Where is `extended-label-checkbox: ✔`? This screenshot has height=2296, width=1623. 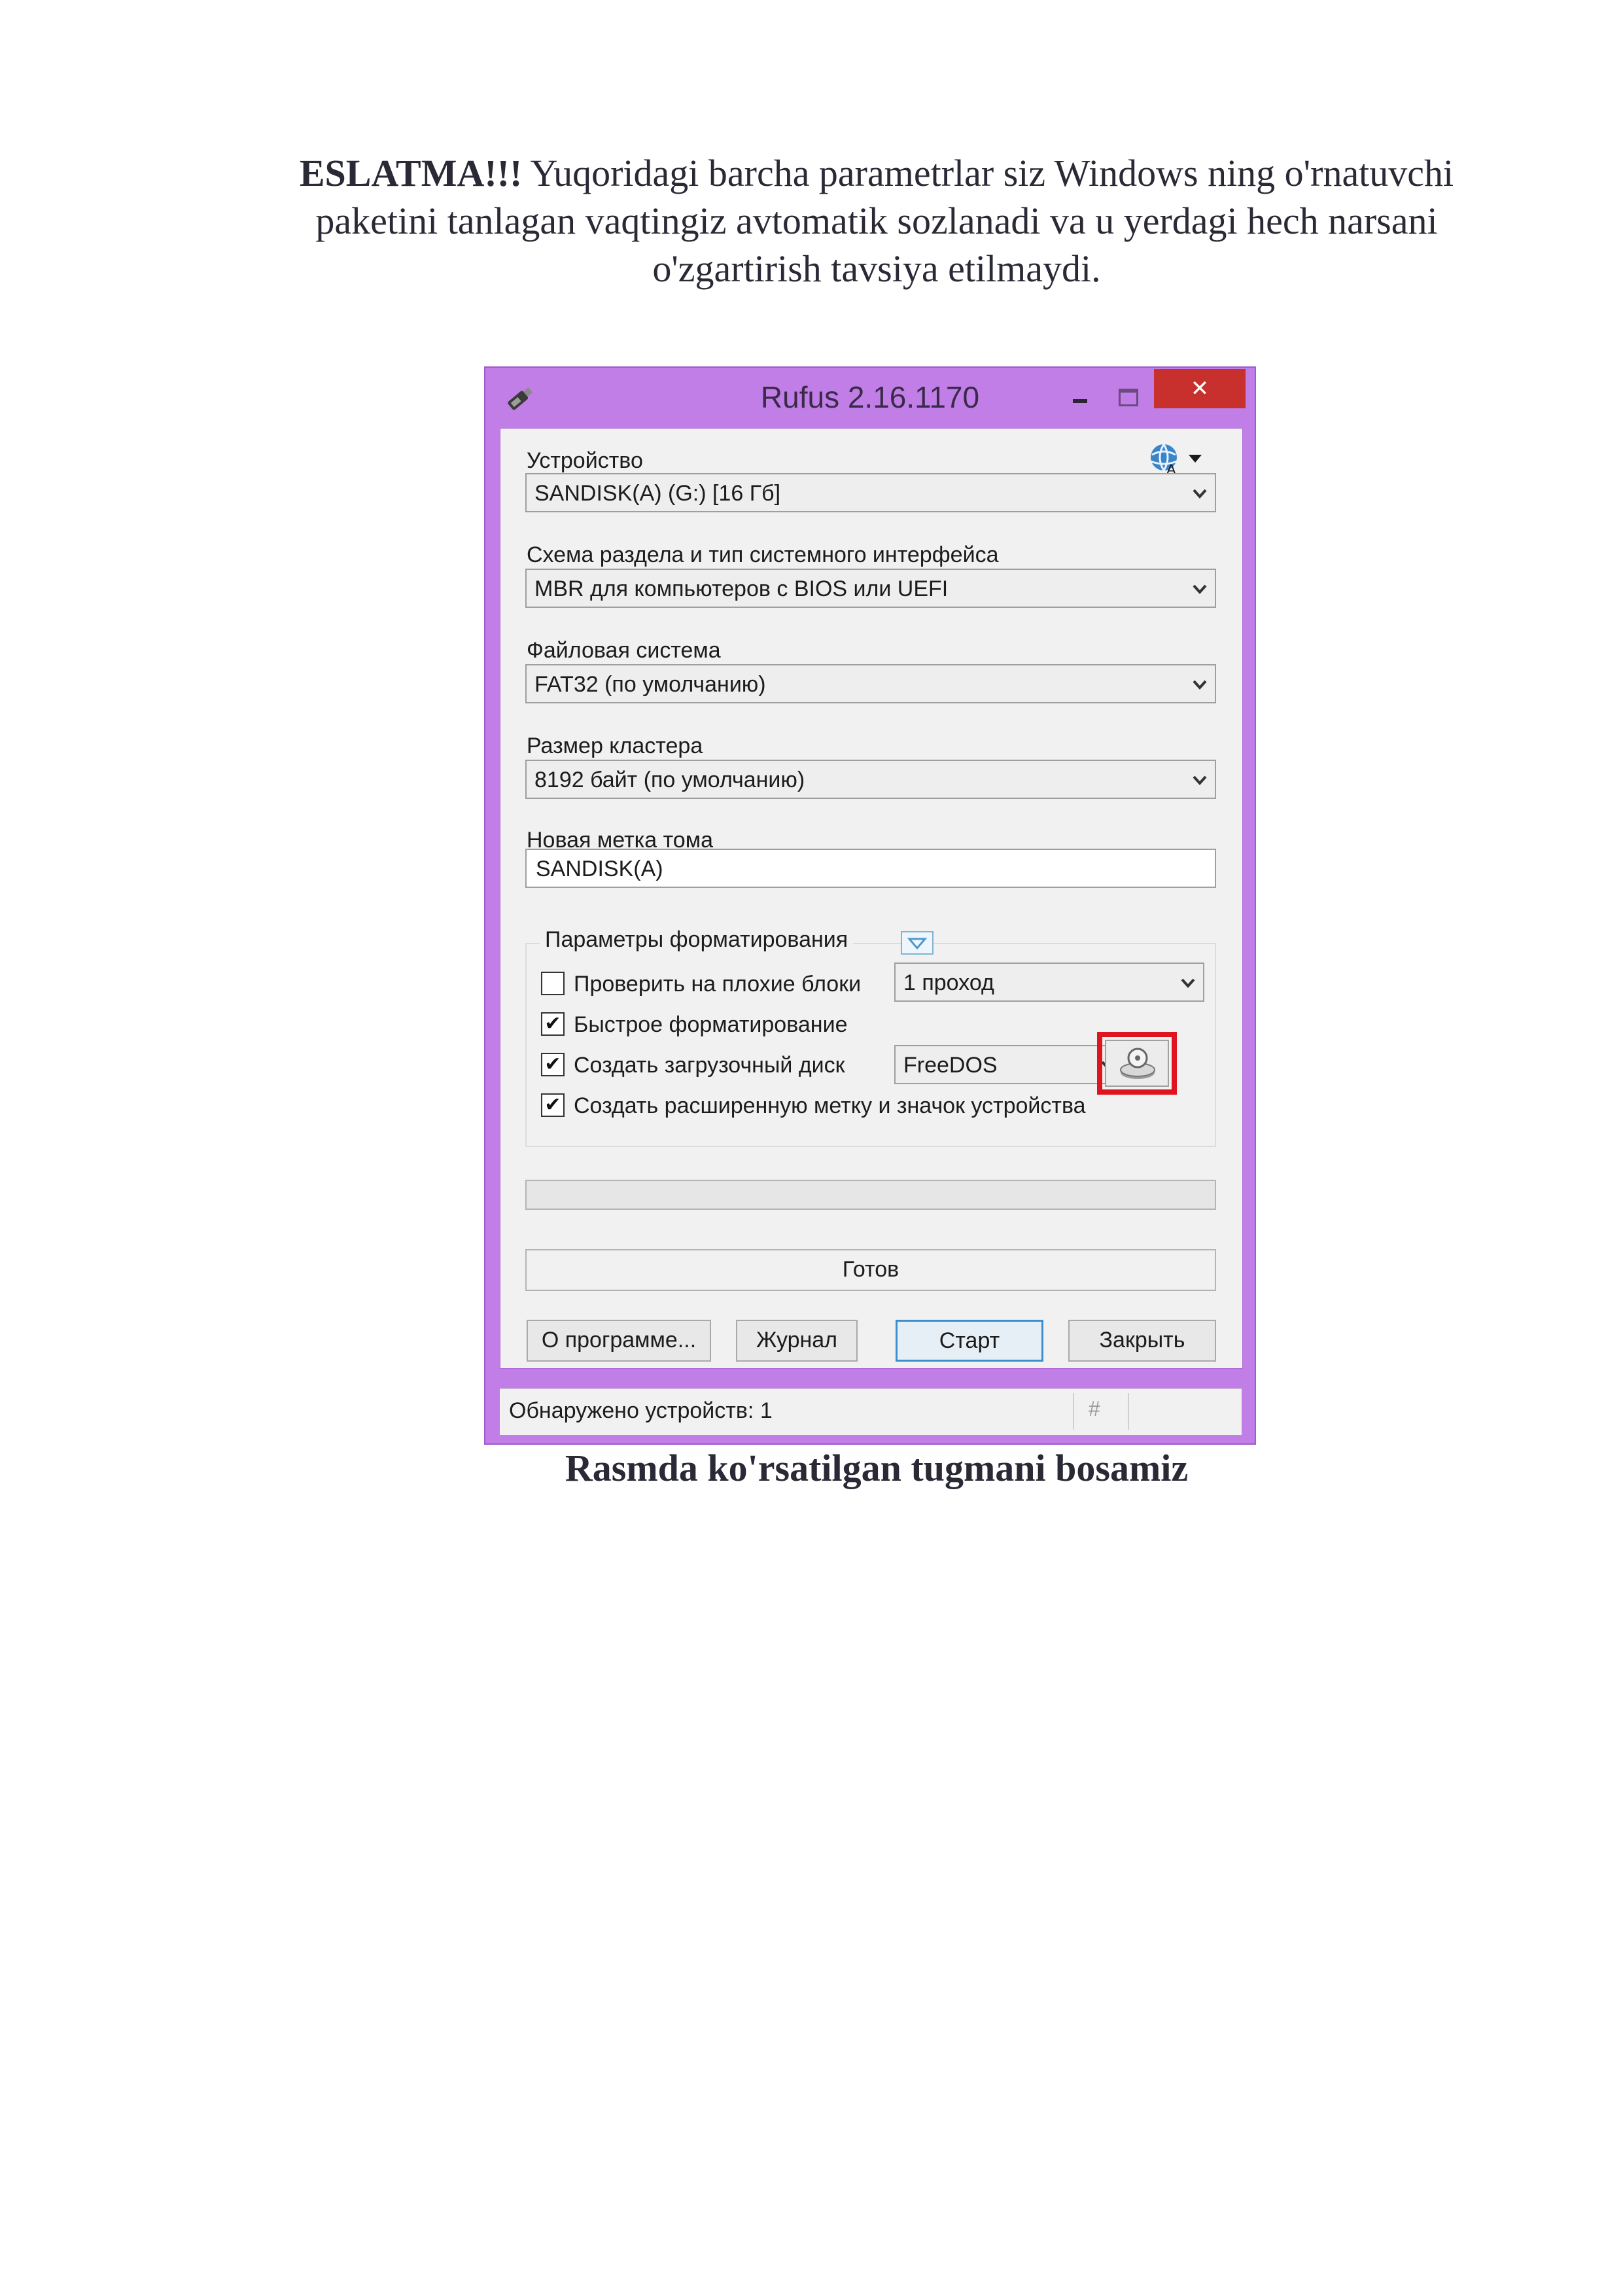 extended-label-checkbox: ✔ is located at coordinates (553, 1105).